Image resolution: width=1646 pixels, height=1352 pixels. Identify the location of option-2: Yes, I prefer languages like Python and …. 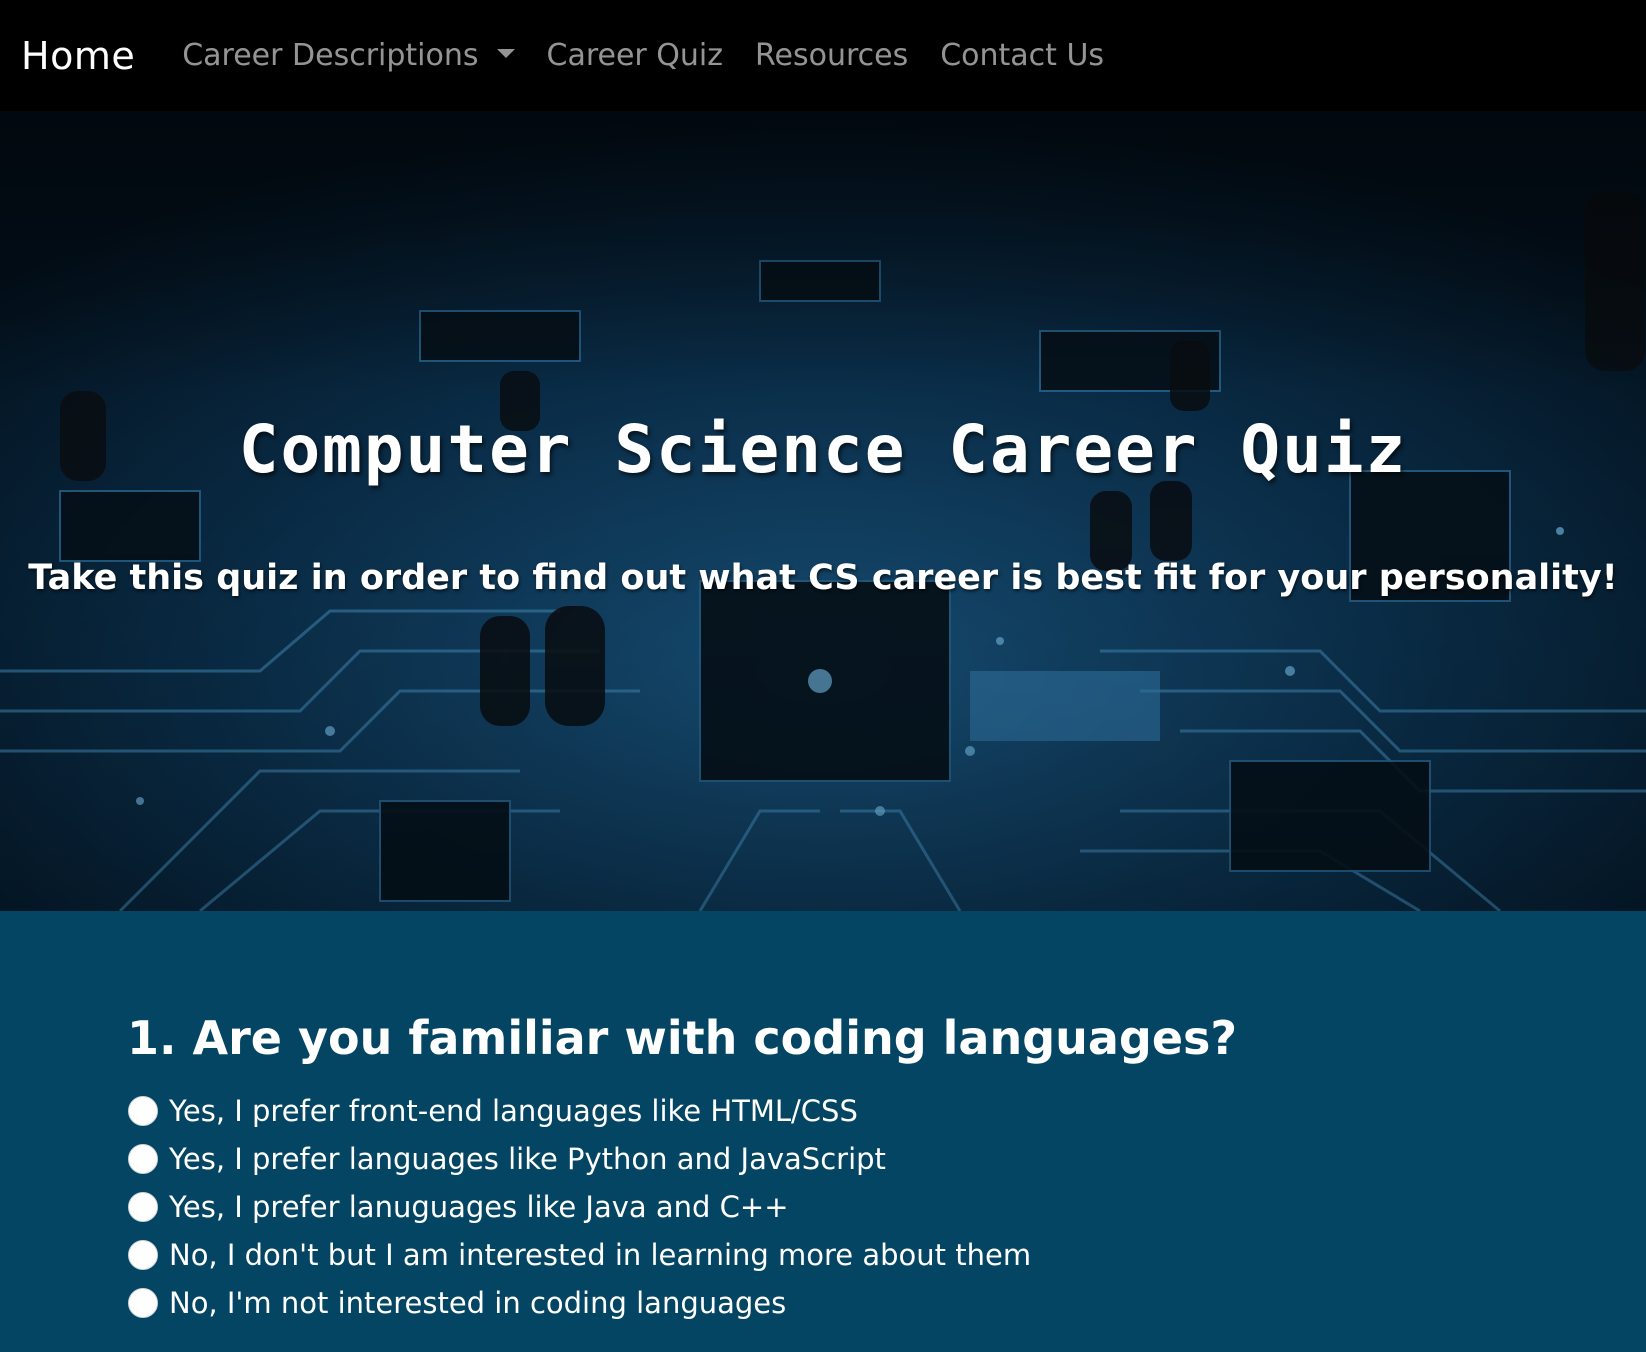
(579, 1159).